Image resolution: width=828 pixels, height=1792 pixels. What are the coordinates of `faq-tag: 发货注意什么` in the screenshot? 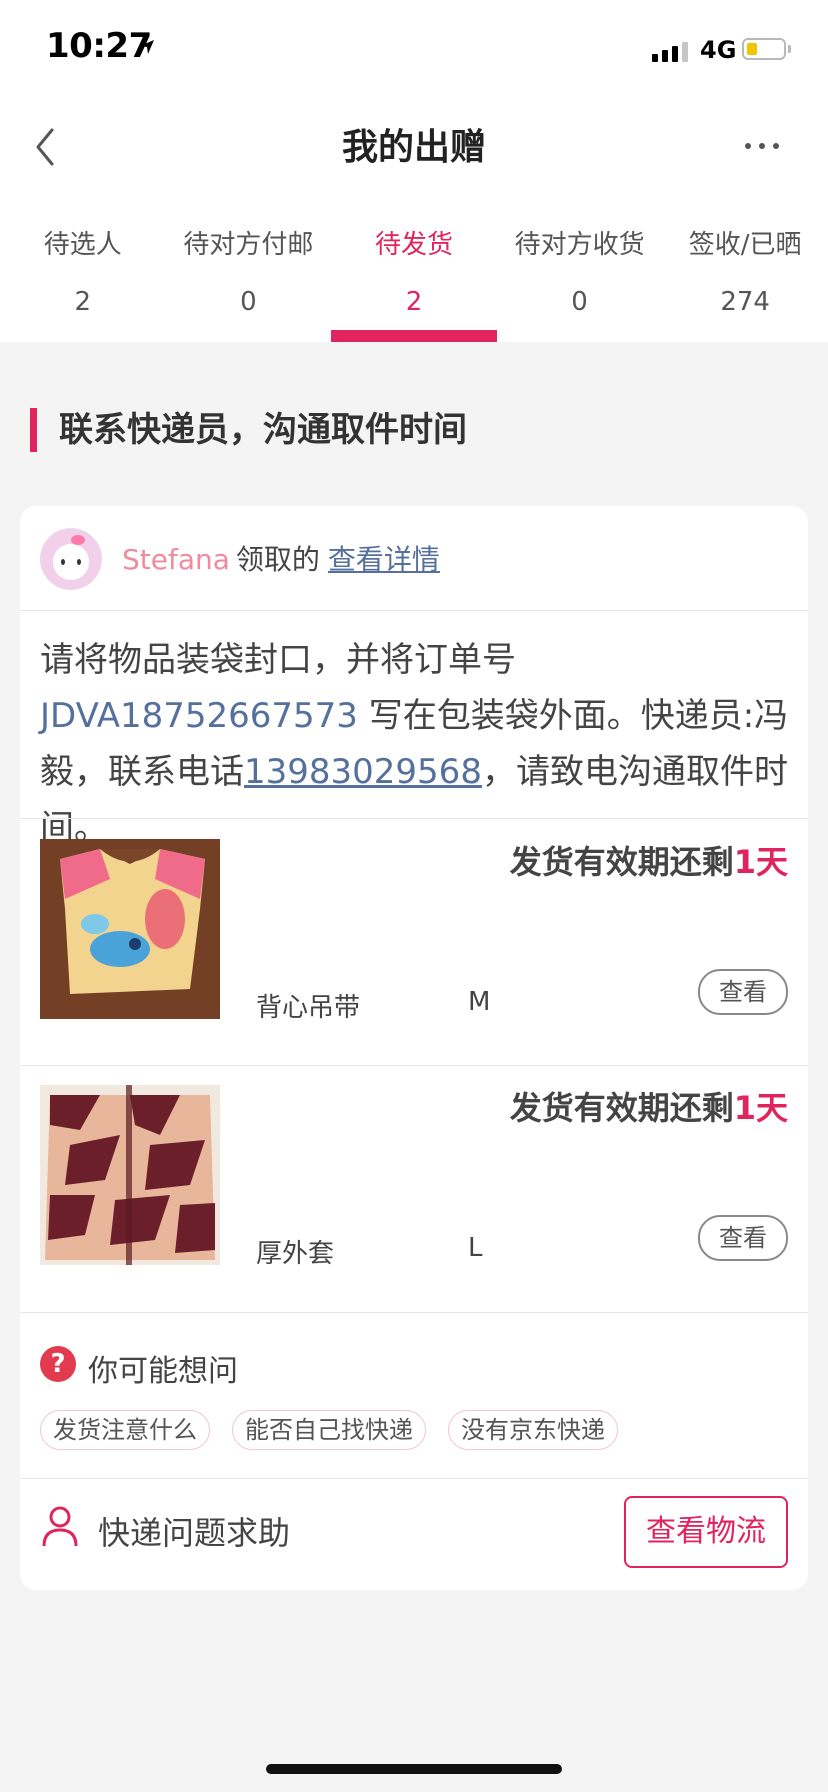 It's located at (125, 1430).